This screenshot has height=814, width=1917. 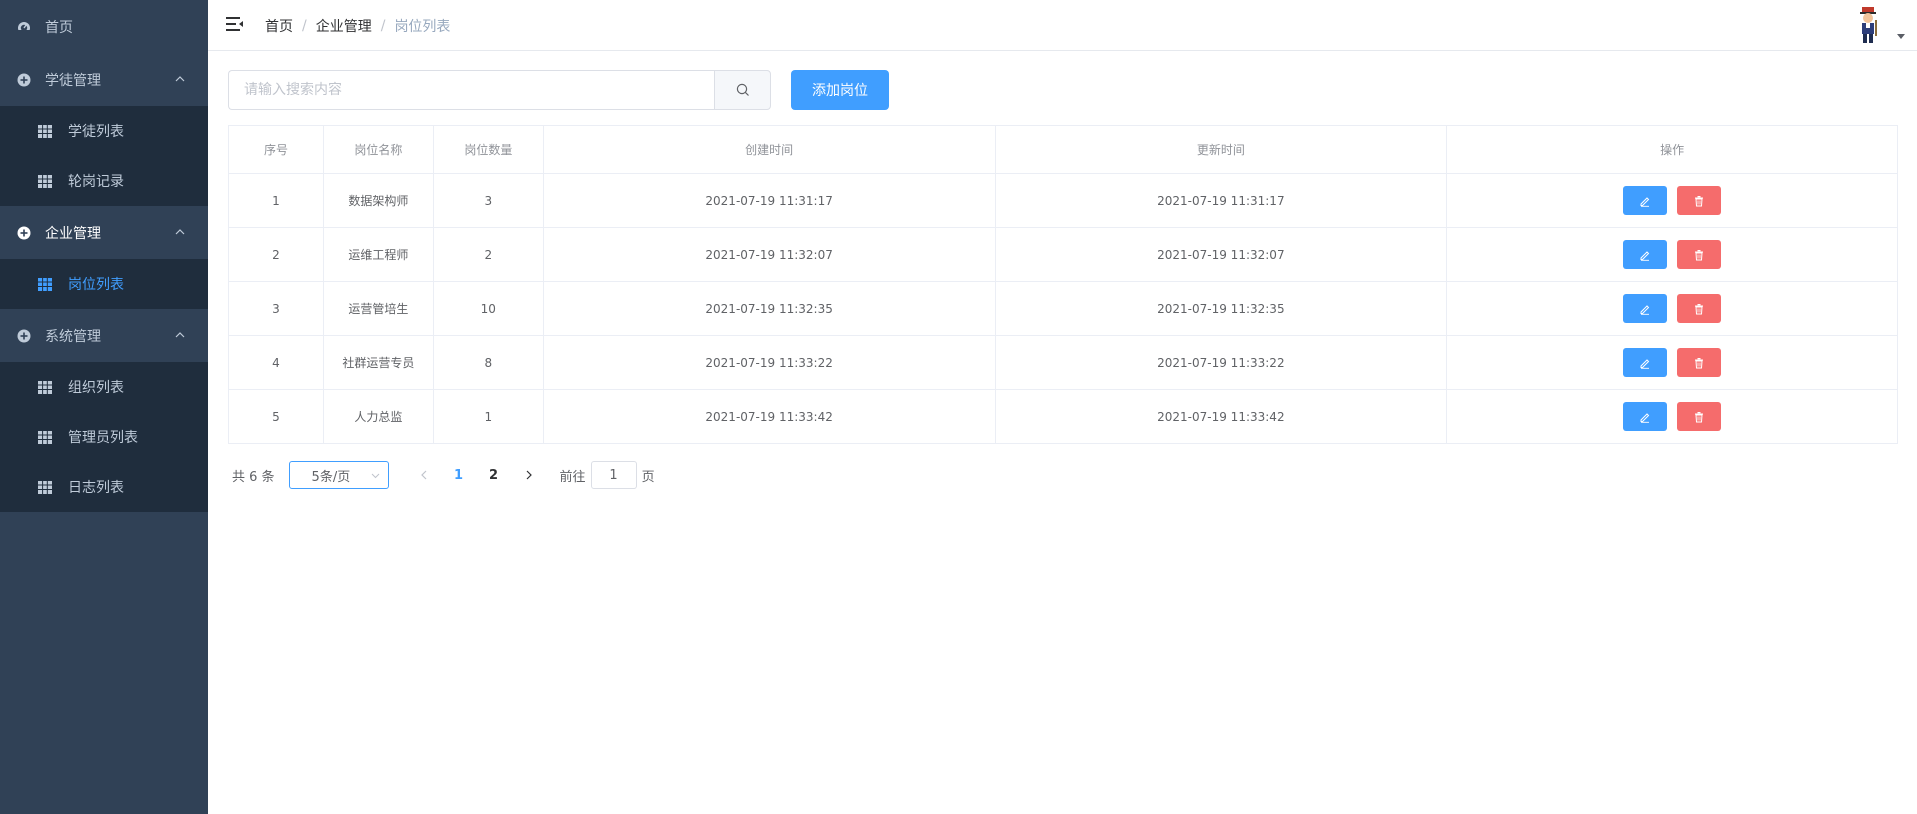 What do you see at coordinates (276, 254) in the screenshot?
I see `cell-index: 2` at bounding box center [276, 254].